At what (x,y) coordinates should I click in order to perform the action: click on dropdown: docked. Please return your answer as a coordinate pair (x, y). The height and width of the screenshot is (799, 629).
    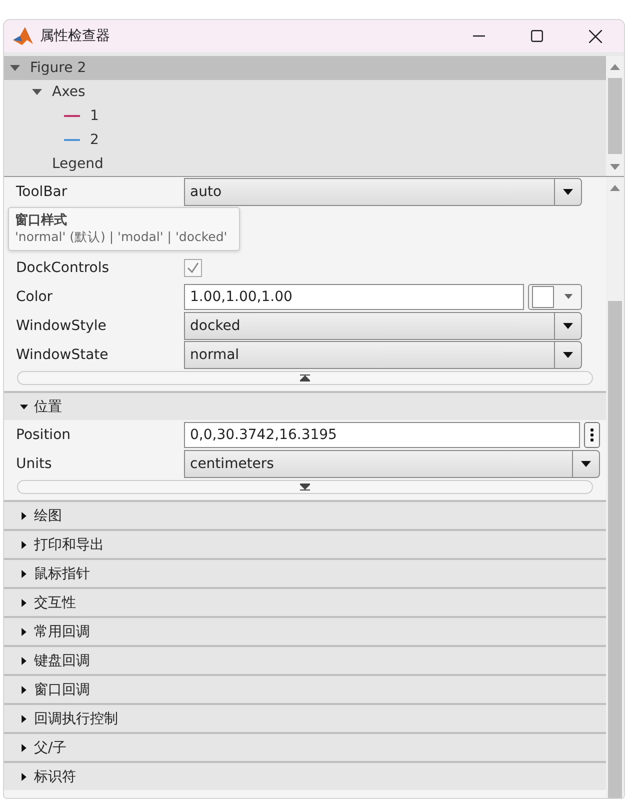
    Looking at the image, I should click on (383, 326).